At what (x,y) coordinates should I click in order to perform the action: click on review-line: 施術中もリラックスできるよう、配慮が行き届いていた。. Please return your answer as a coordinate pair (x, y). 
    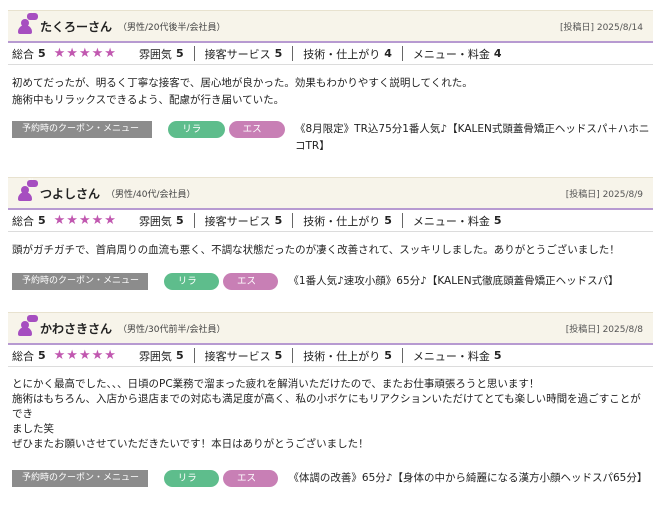
    Looking at the image, I should click on (148, 100).